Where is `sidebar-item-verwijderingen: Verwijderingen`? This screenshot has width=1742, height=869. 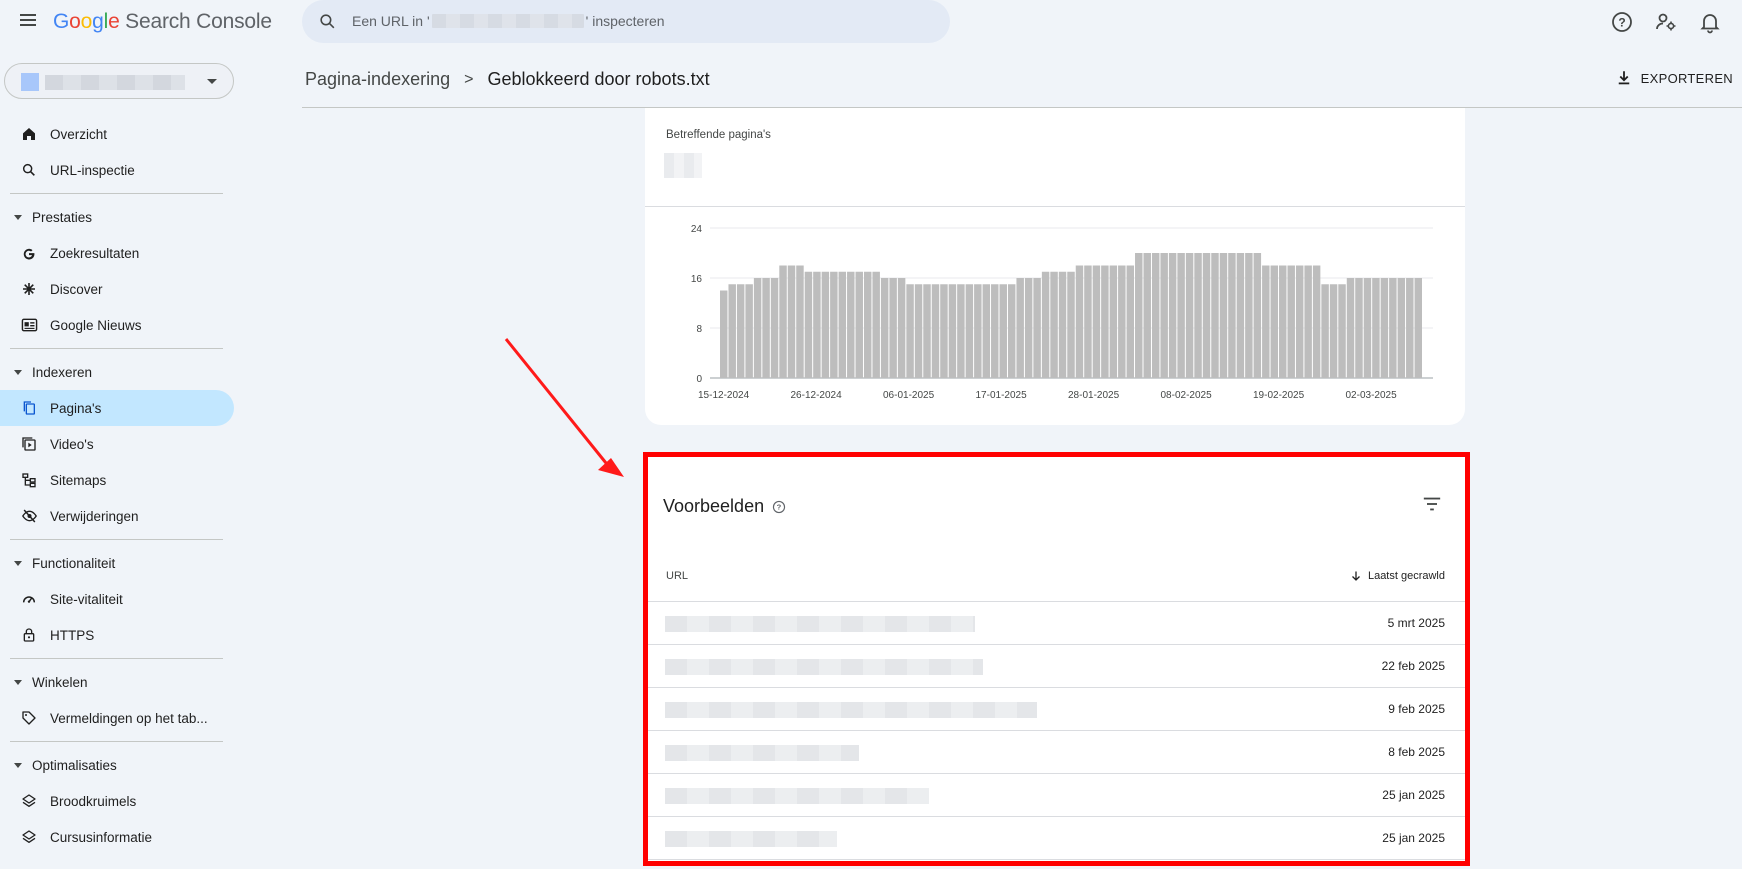 sidebar-item-verwijderingen: Verwijderingen is located at coordinates (120, 516).